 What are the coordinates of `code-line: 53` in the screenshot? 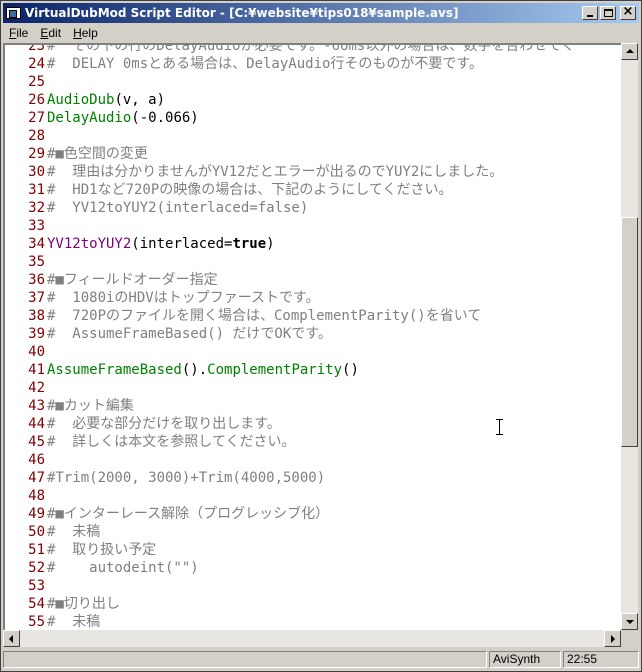 It's located at (313, 586).